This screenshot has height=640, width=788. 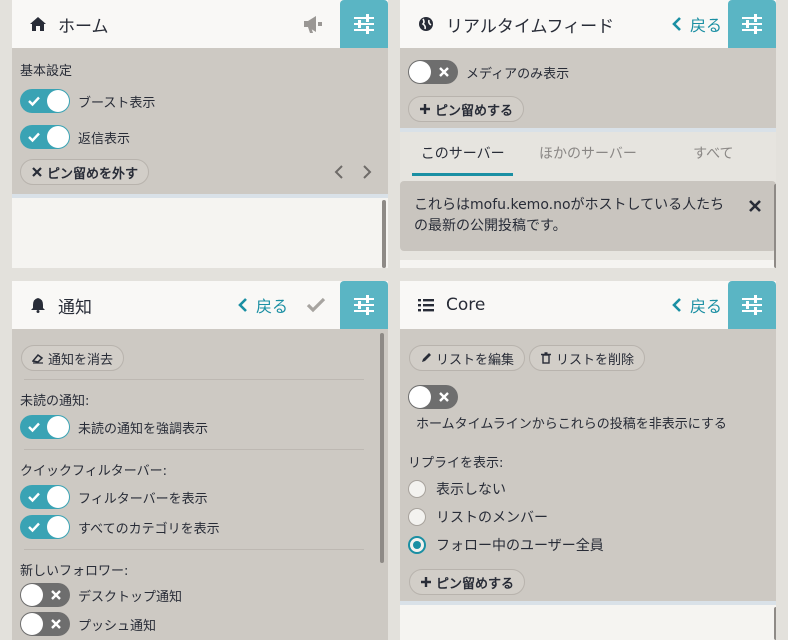 What do you see at coordinates (194, 624) in the screenshot?
I see `push-notifications-row: プッシュ通知` at bounding box center [194, 624].